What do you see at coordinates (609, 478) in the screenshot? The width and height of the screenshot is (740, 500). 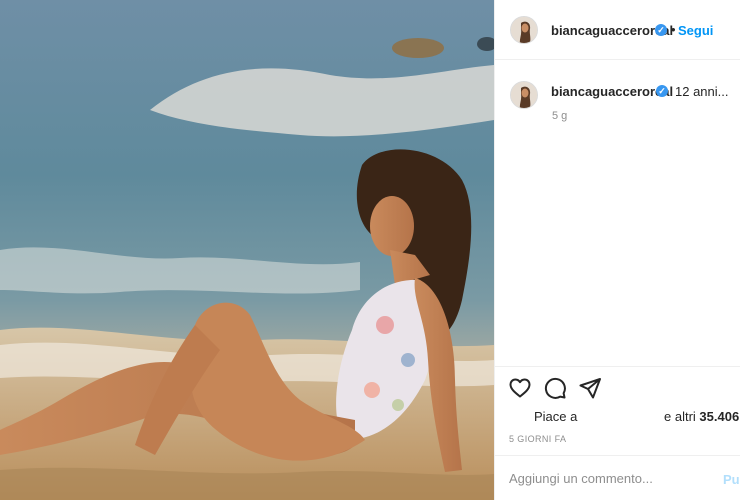 I see `comment-input` at bounding box center [609, 478].